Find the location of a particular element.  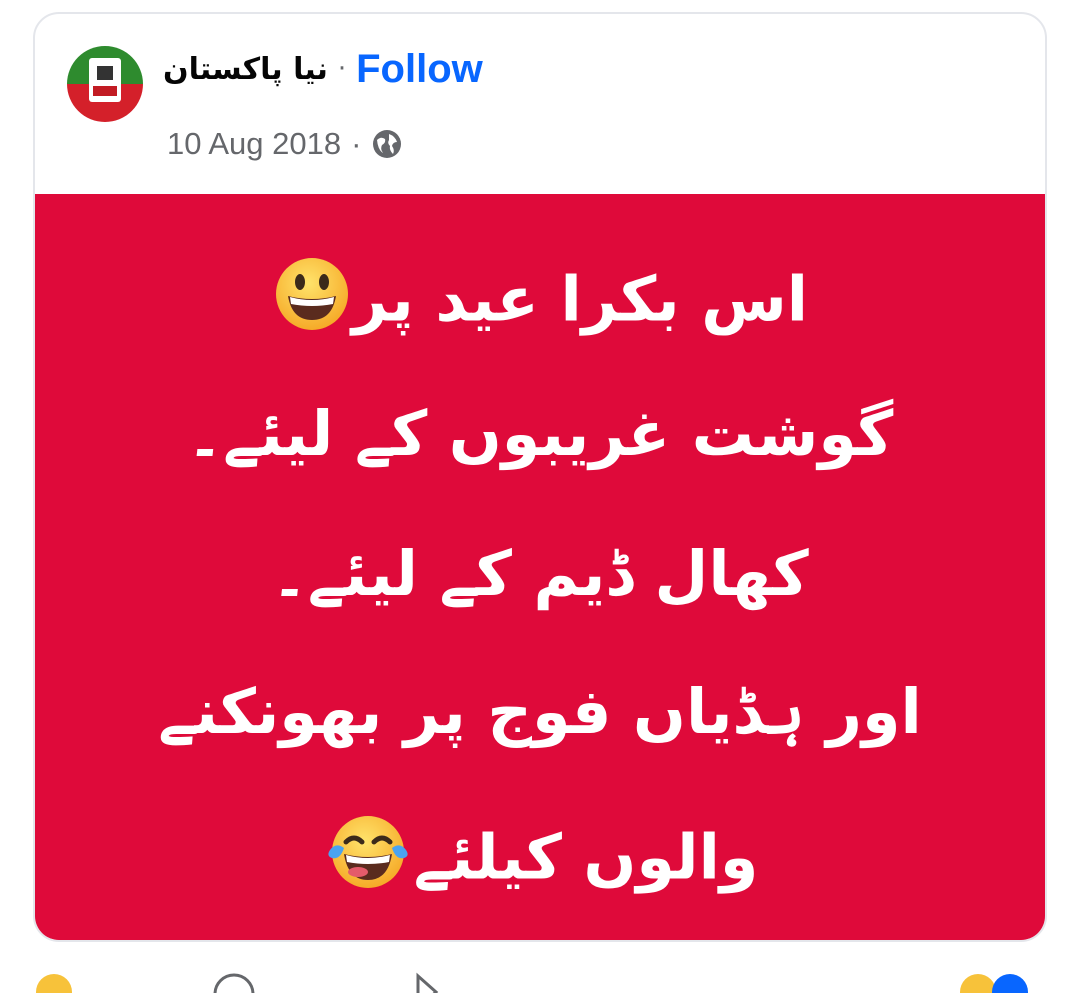

comment-icon is located at coordinates (234, 982).